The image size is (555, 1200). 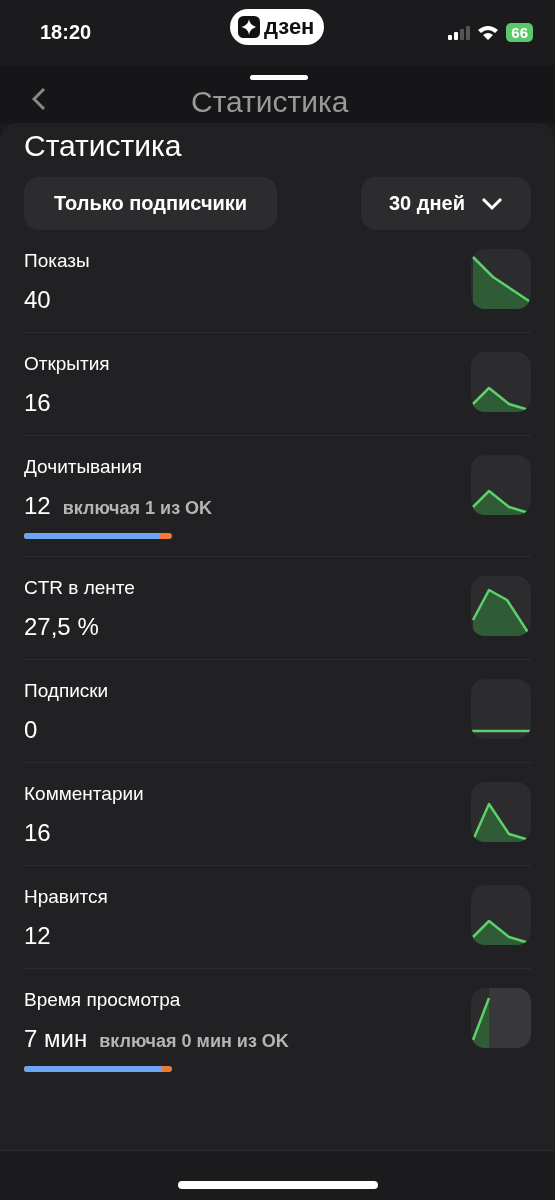 What do you see at coordinates (66, 897) in the screenshot?
I see `metric-label: Нравится` at bounding box center [66, 897].